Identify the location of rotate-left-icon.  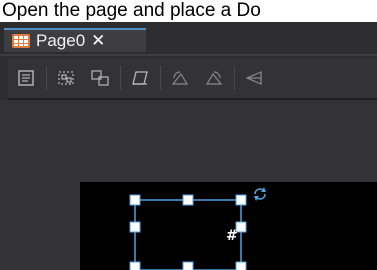
(180, 78).